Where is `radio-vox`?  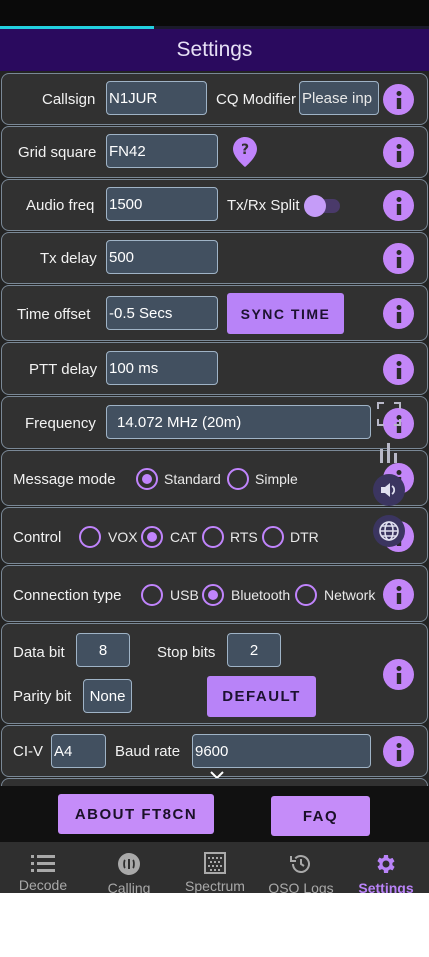
radio-vox is located at coordinates (90, 537).